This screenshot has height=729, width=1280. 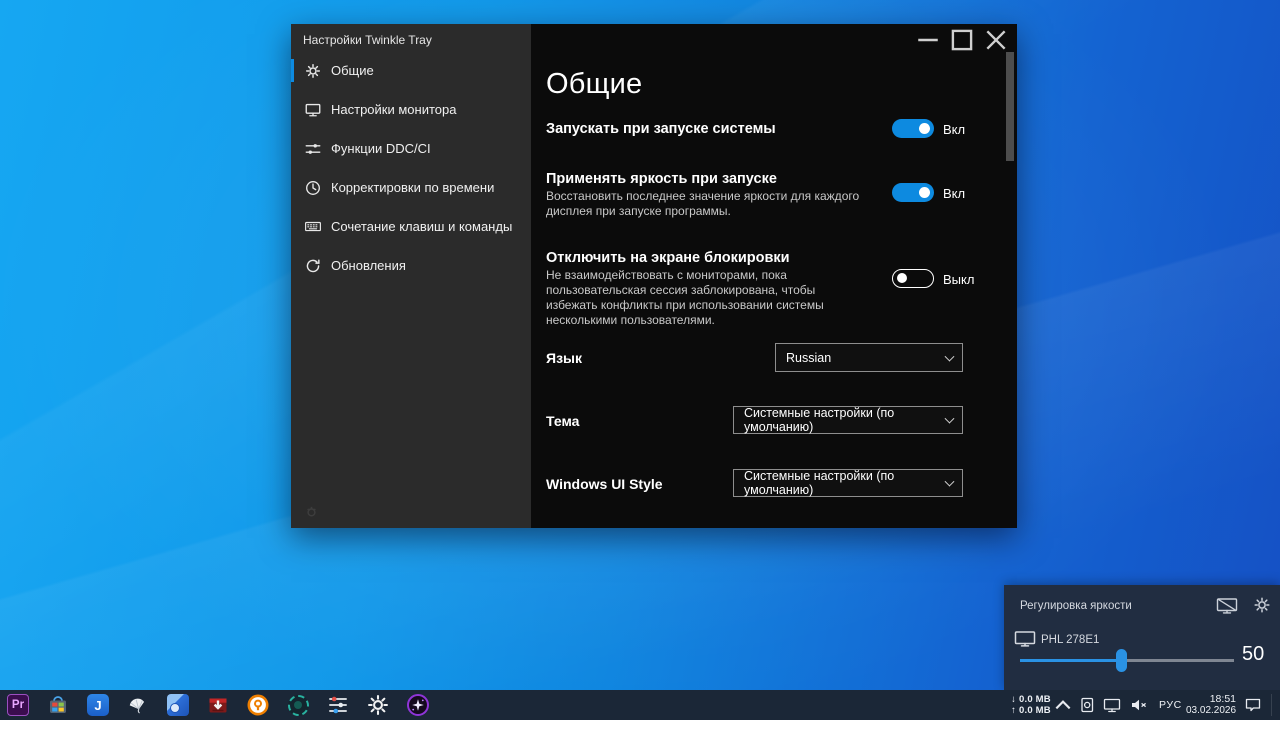 What do you see at coordinates (367, 40) in the screenshot?
I see `window-title: Настройки Twinkle Tray` at bounding box center [367, 40].